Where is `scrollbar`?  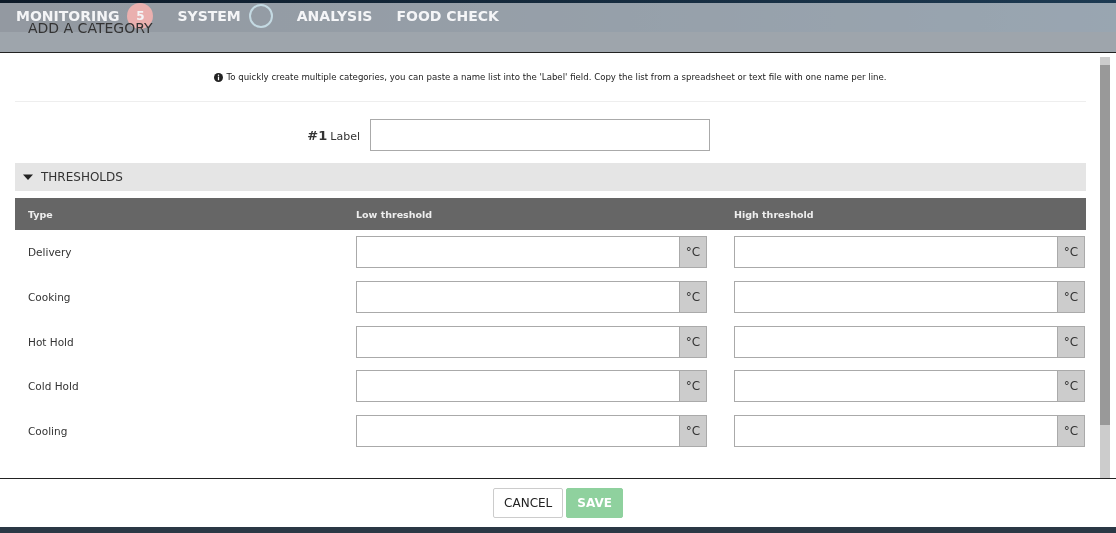 scrollbar is located at coordinates (1105, 267).